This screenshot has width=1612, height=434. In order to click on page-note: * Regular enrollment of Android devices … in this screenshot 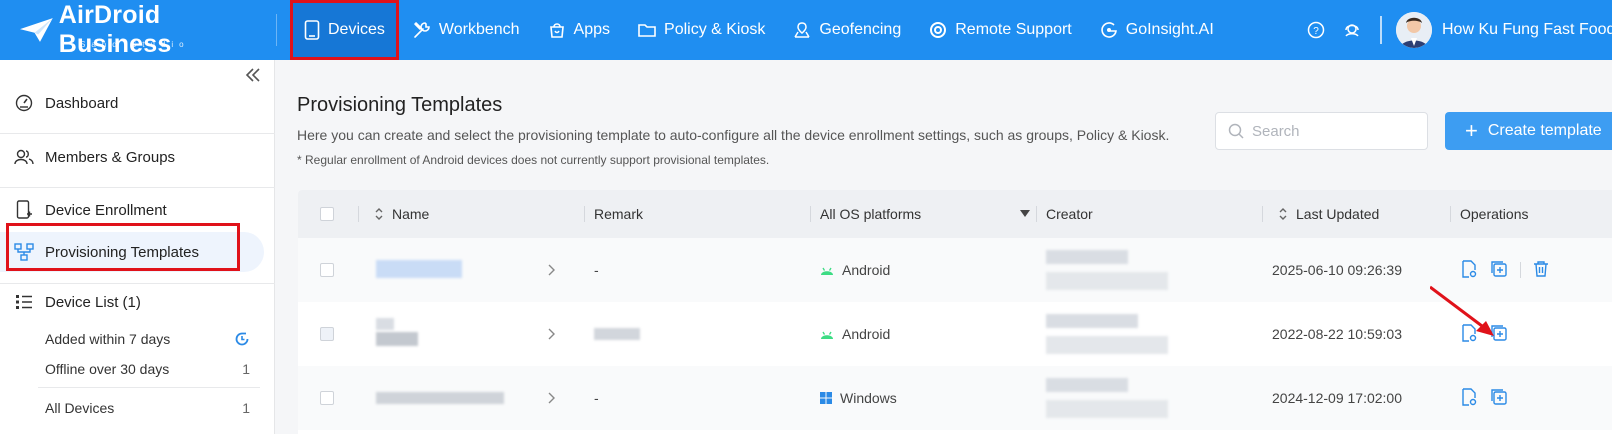, I will do `click(533, 160)`.